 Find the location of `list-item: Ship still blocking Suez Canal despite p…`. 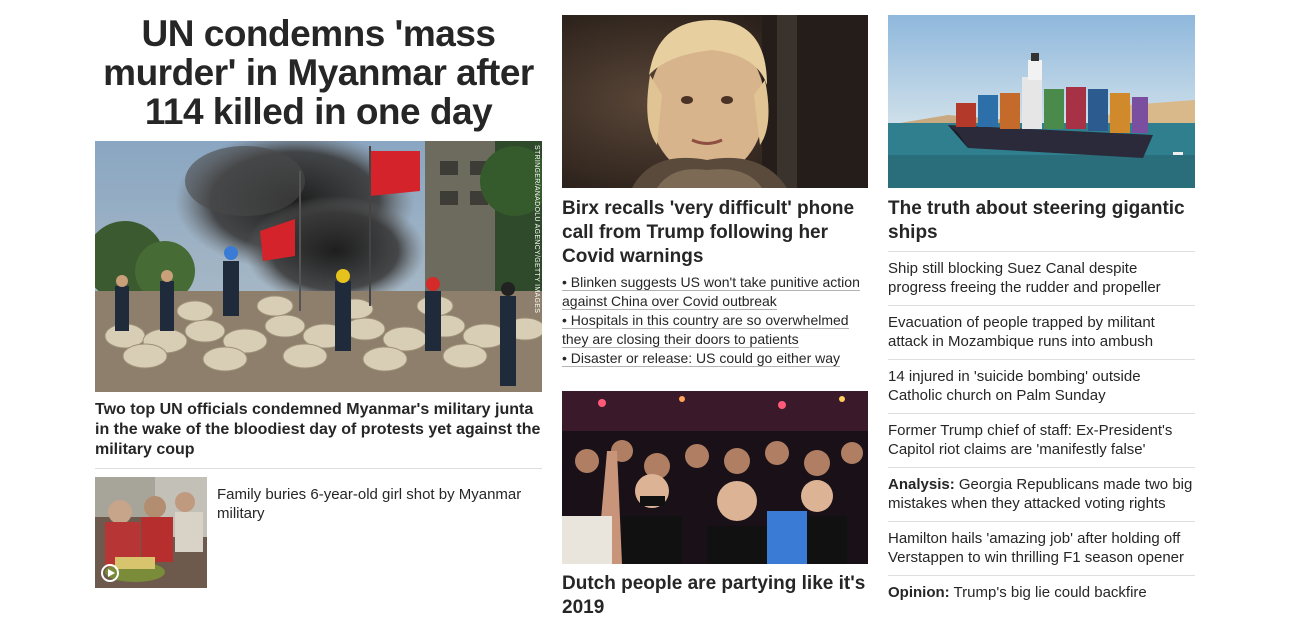

list-item: Ship still blocking Suez Canal despite p… is located at coordinates (1041, 278).